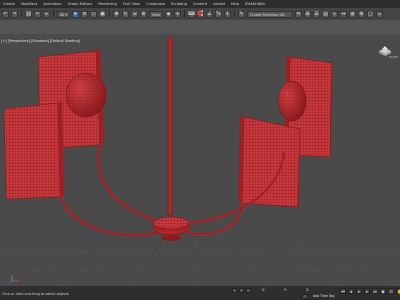 The image size is (400, 300). Describe the element at coordinates (169, 14) in the screenshot. I see `pivot-icon: ◈` at that location.